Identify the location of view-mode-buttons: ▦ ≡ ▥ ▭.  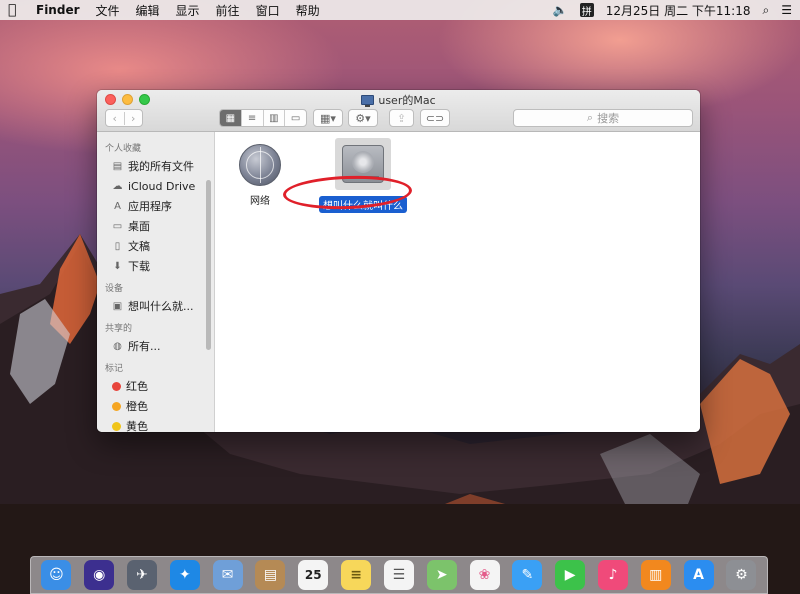
(263, 118).